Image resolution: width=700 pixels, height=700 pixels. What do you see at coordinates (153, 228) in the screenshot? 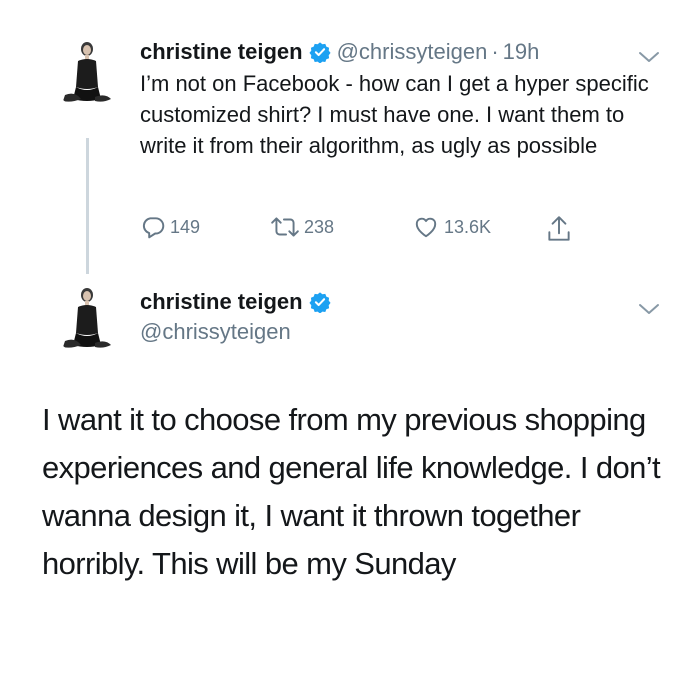
I see `reply-icon` at bounding box center [153, 228].